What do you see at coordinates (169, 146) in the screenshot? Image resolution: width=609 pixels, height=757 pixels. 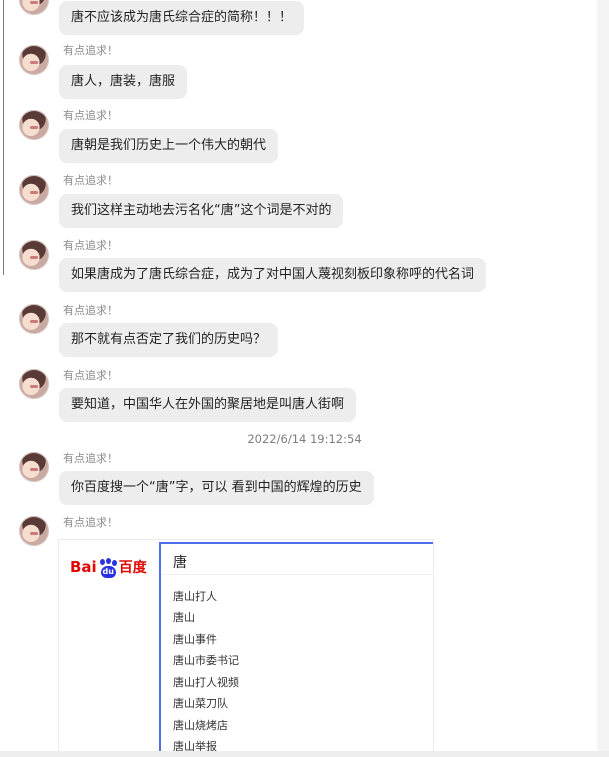 I see `message-bubble: 唐朝是我们历史上一个伟大的朝代` at bounding box center [169, 146].